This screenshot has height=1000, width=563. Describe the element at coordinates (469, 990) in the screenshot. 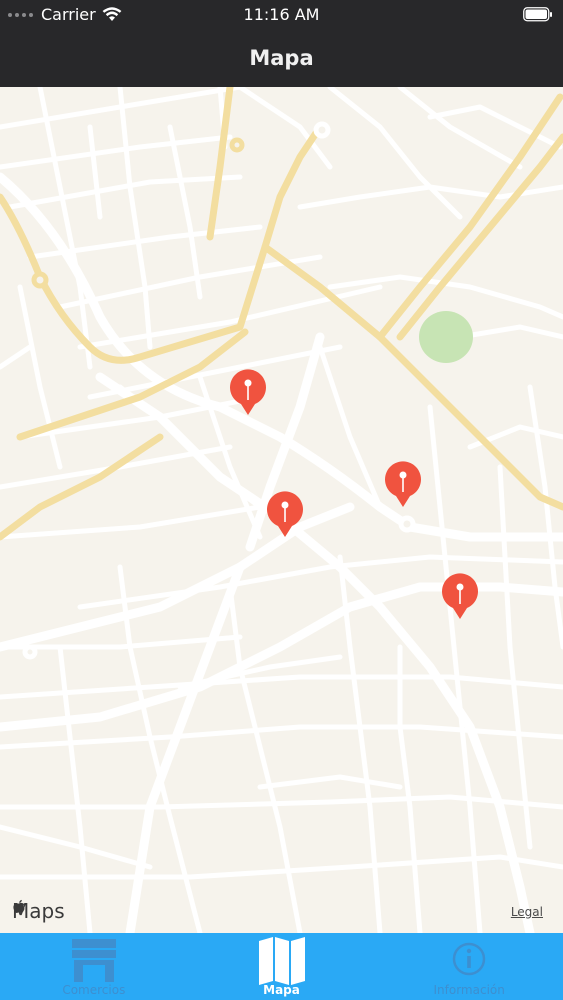

I see `tab-label-informacion: Información` at that location.